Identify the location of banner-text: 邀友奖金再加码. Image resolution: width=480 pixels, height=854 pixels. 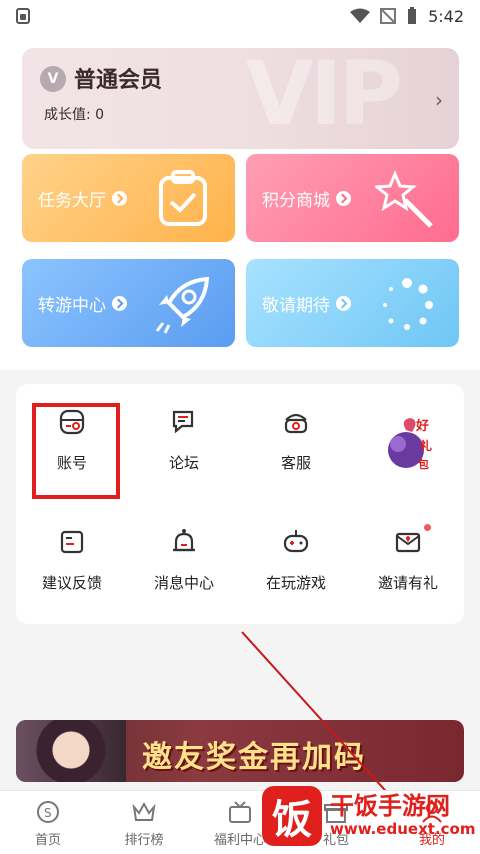
(254, 757).